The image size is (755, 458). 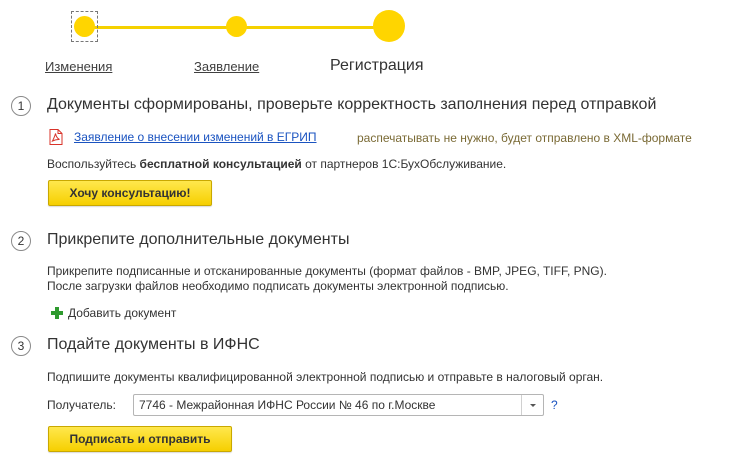 I want to click on section-title: Подайте документы в ИФНС, so click(x=153, y=344).